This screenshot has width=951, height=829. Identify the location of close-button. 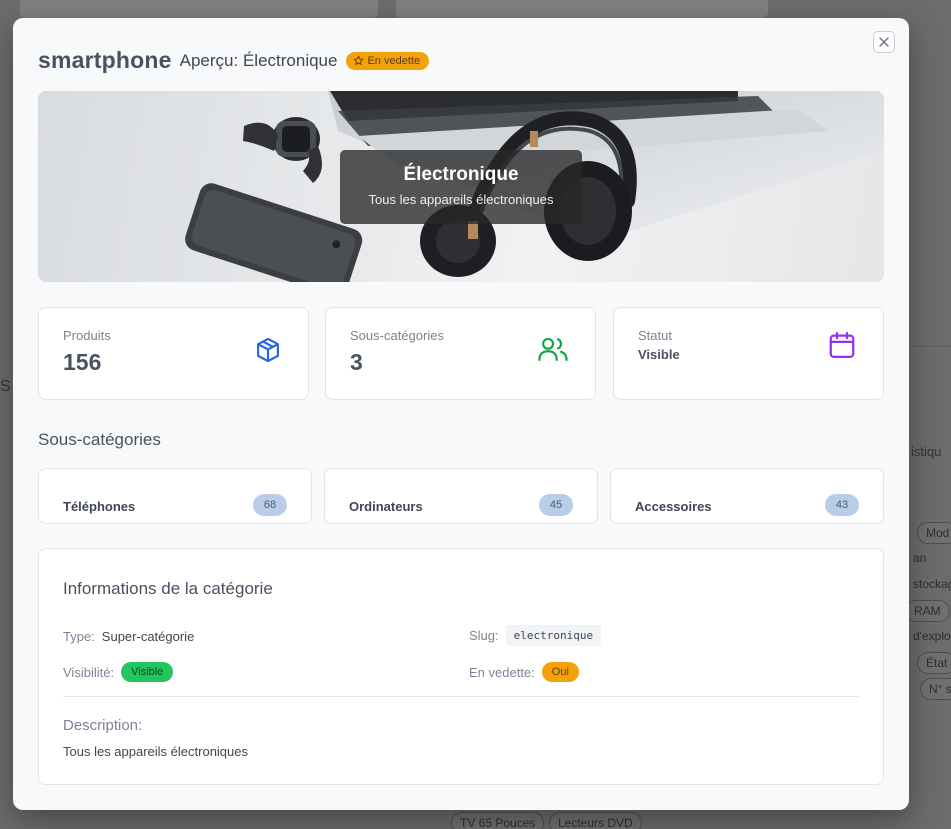
(884, 42).